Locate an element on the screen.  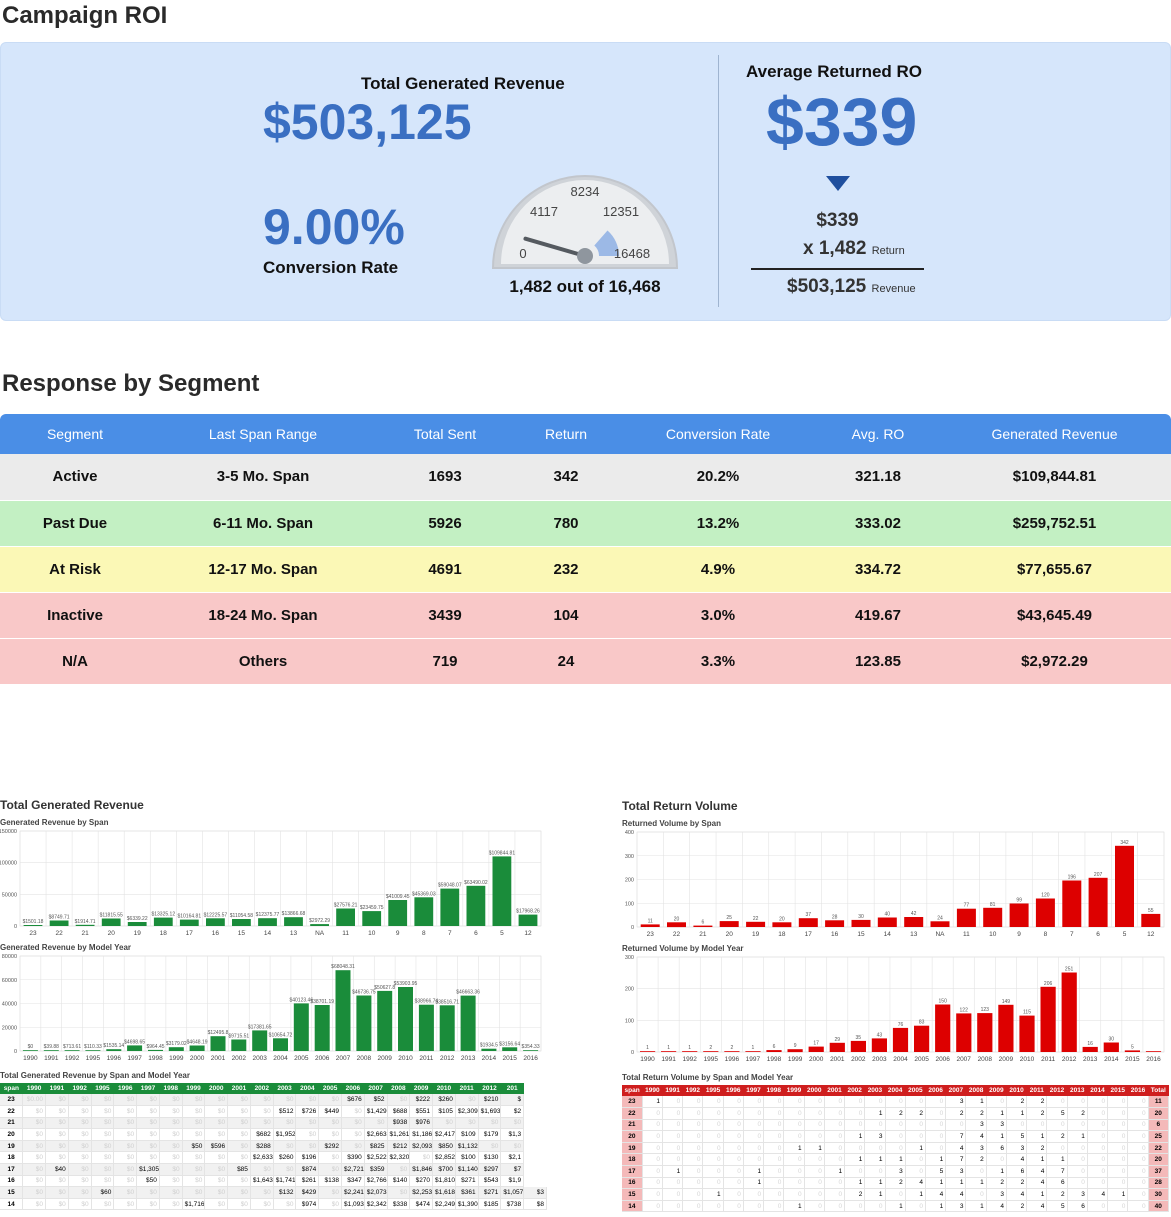
y-tick-label: 0 is located at coordinates (15, 1052).